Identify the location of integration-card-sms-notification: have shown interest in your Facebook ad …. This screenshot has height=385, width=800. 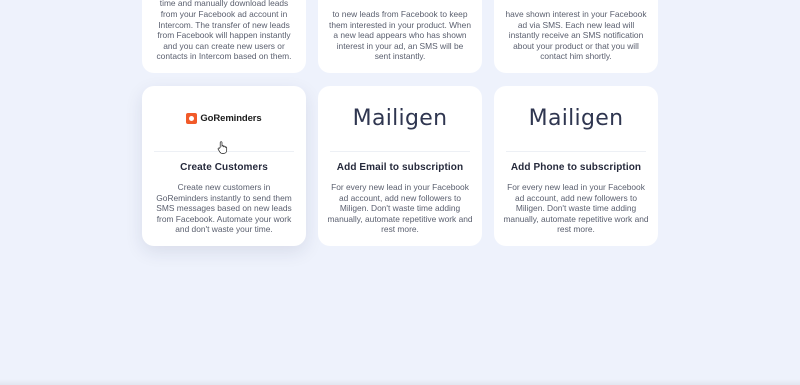
(576, 36).